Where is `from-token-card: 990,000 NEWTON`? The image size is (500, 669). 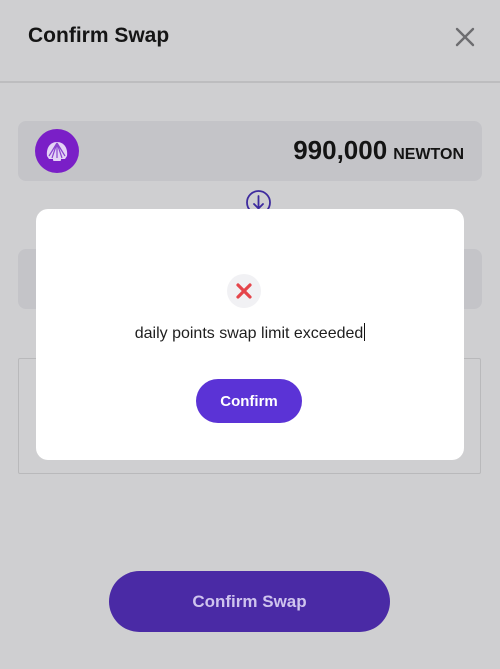
from-token-card: 990,000 NEWTON is located at coordinates (250, 151).